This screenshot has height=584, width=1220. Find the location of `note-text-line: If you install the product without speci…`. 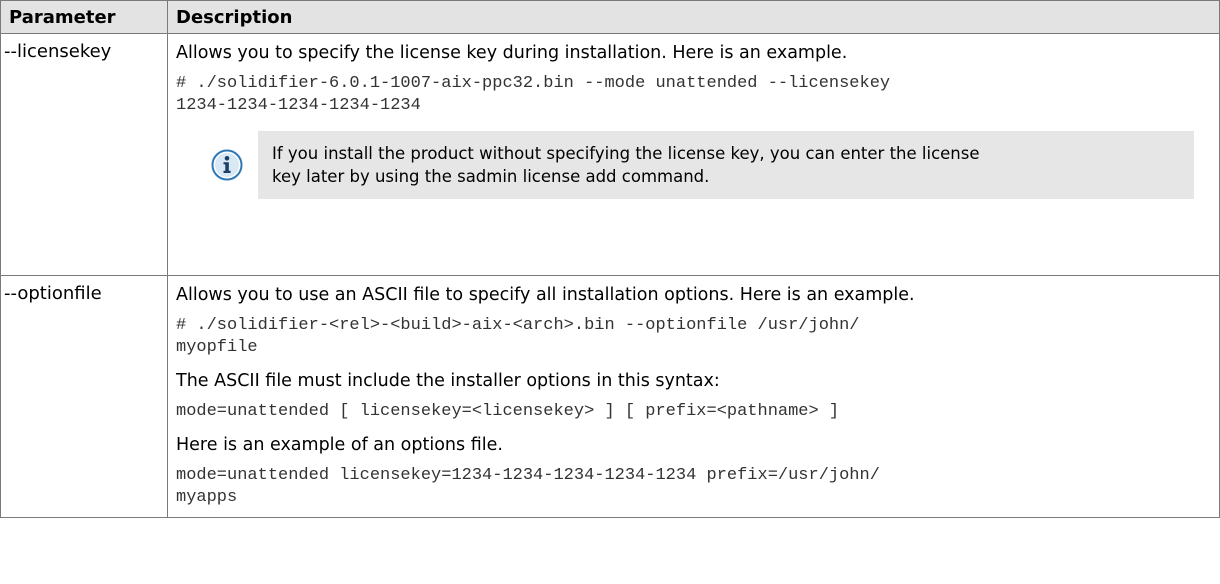

note-text-line: If you install the product without speci… is located at coordinates (626, 153).